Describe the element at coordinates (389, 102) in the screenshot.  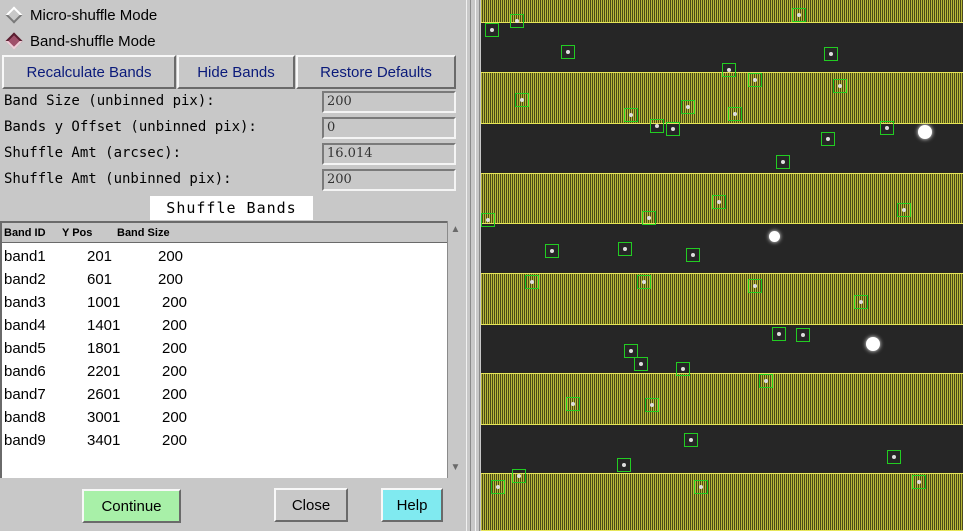
I see `band-size-input: 200` at that location.